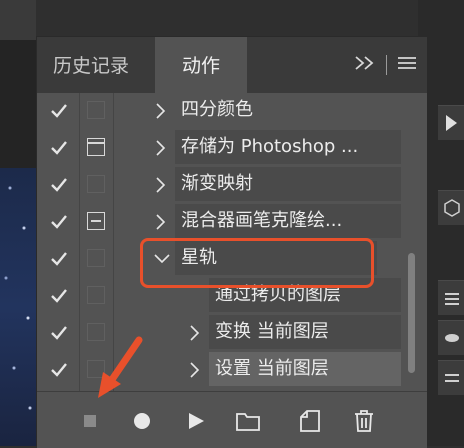 Image resolution: width=464 pixels, height=448 pixels. Describe the element at coordinates (411, 313) in the screenshot. I see `scrollbar-thumb` at that location.